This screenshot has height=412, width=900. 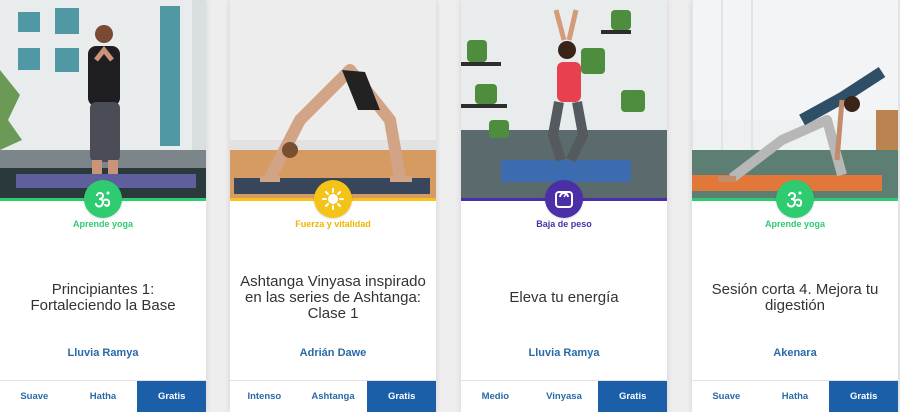 I want to click on sun-icon, so click(x=333, y=199).